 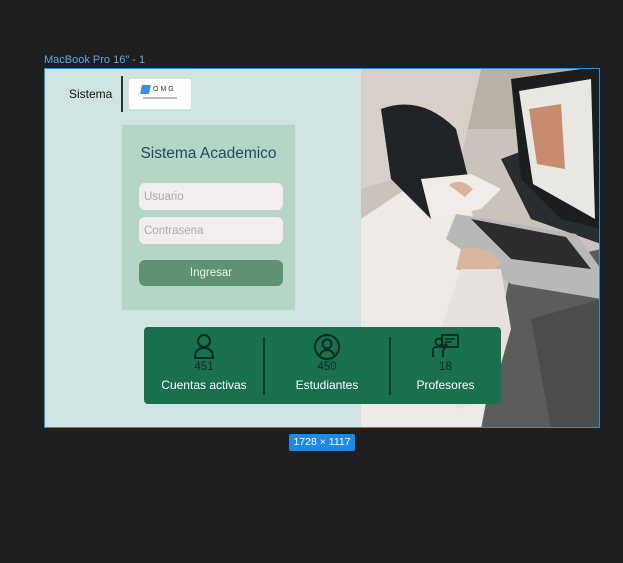 I want to click on stat-value: 450, so click(x=327, y=367).